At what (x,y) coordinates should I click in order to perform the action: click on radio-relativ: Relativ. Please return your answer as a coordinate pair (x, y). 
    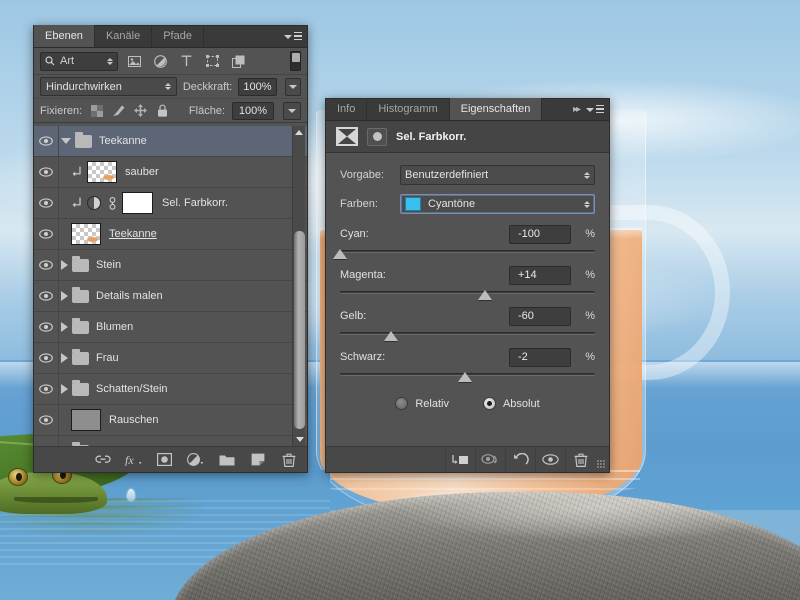
    Looking at the image, I should click on (422, 403).